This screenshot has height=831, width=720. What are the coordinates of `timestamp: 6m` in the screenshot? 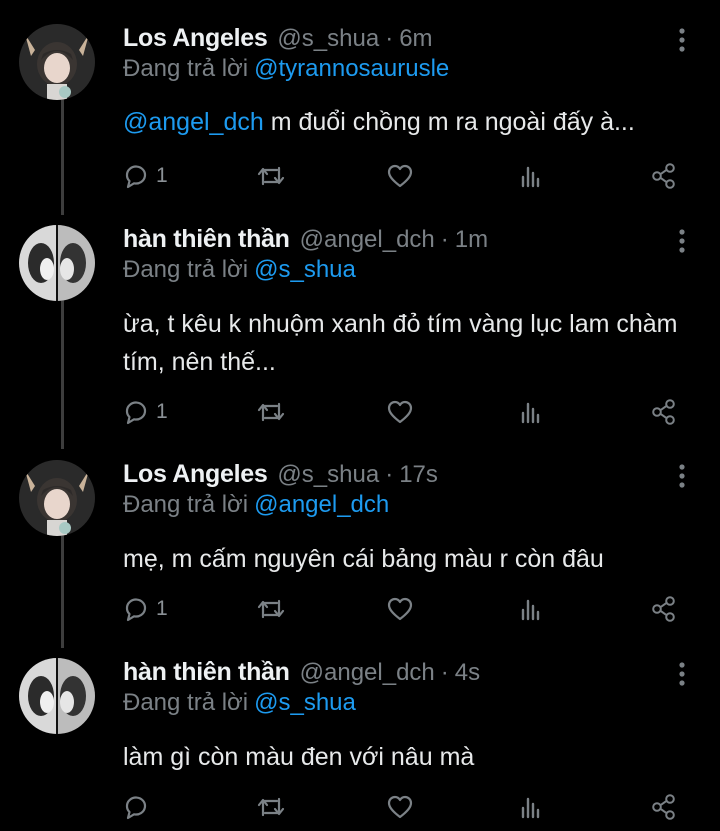 It's located at (415, 39).